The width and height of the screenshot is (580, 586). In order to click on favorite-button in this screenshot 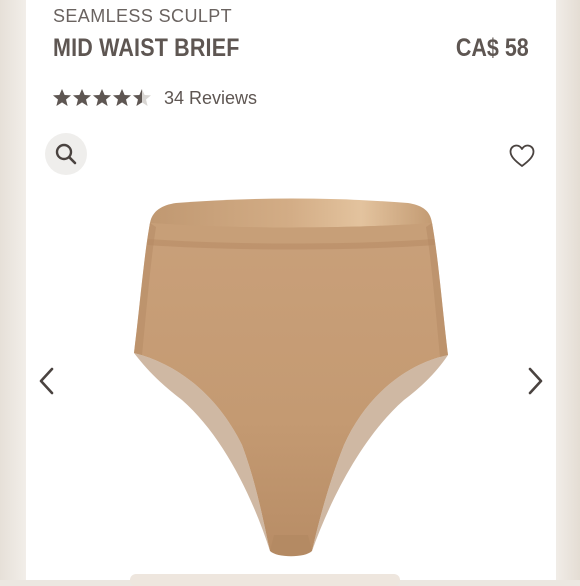, I will do `click(522, 156)`.